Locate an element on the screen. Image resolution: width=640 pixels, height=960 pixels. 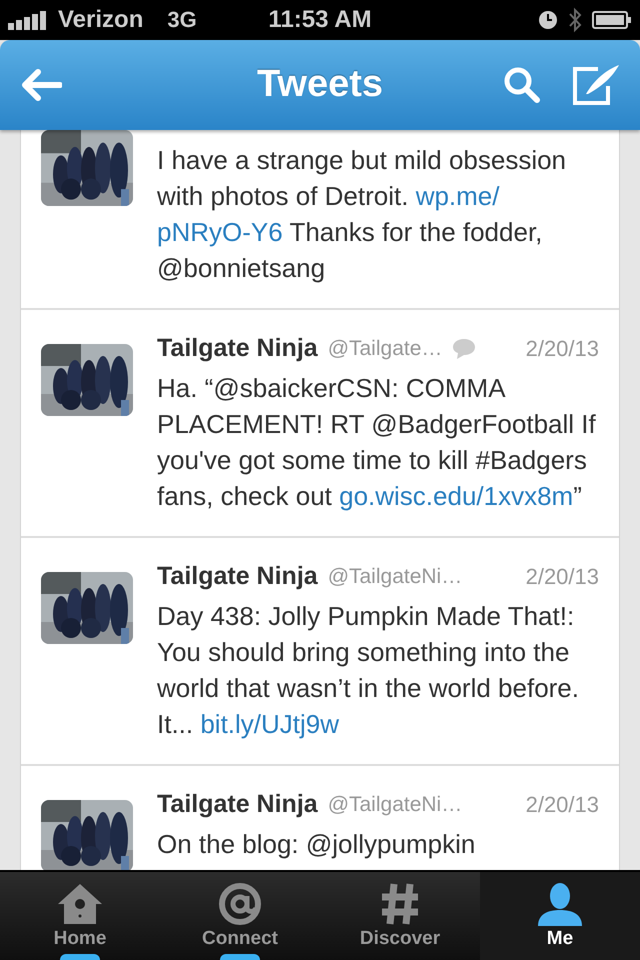
person-icon is located at coordinates (560, 904).